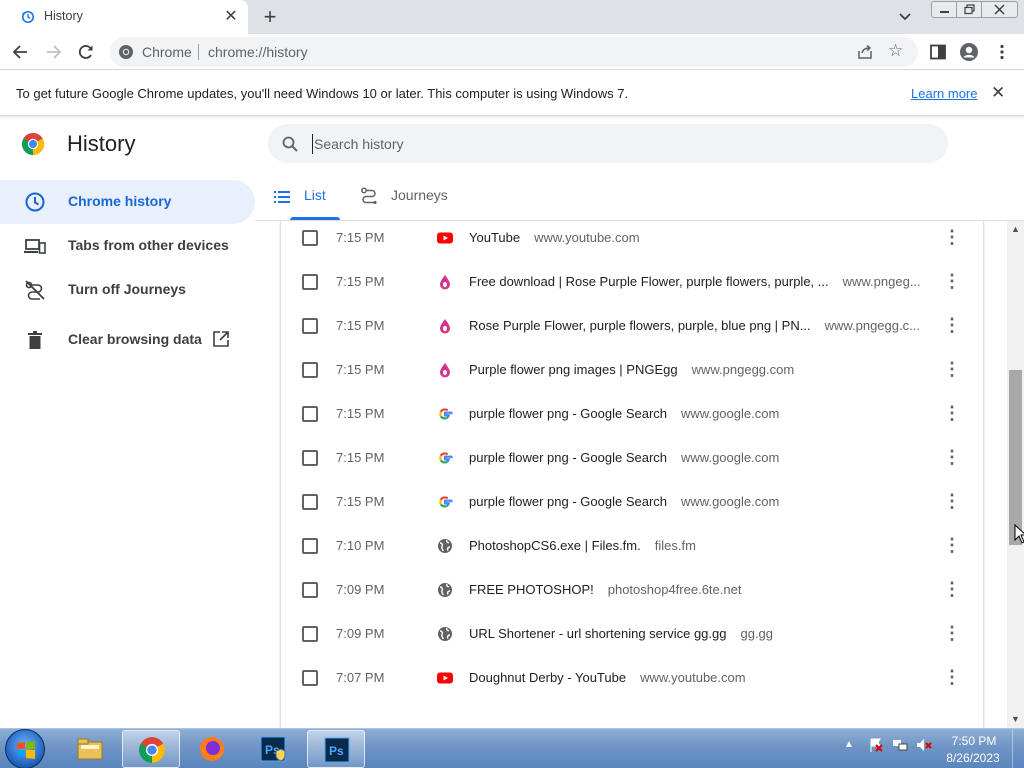  Describe the element at coordinates (969, 9) in the screenshot. I see `restore-button` at that location.